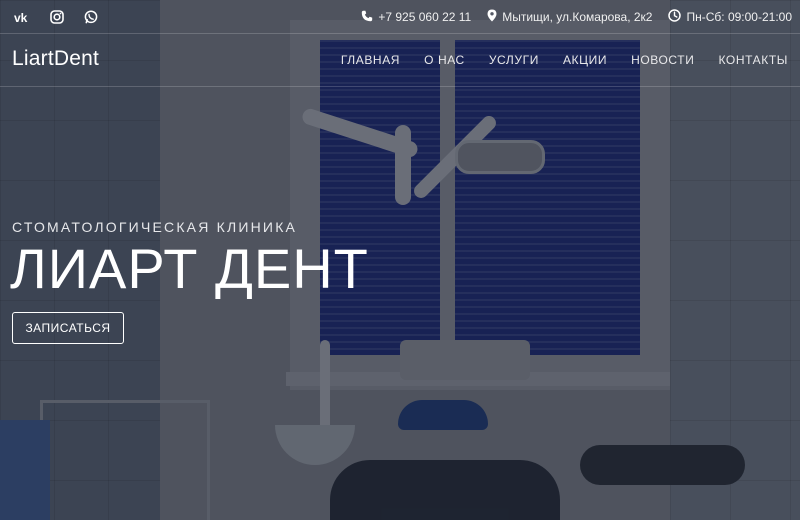  Describe the element at coordinates (739, 17) in the screenshot. I see `hours-text: Пн-Сб: 09:00-21:00` at that location.